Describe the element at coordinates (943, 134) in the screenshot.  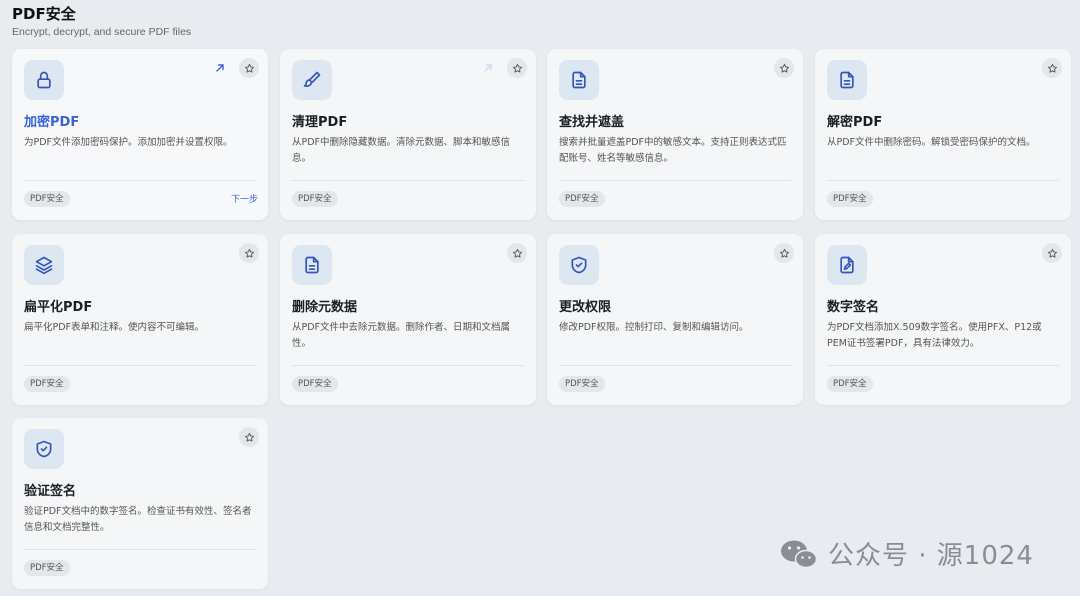
I see `tool-card-decrypt-pdf: 解密PDF 从PDF文件中删除密码。解锁受密码保护的文档。 PDF安全` at that location.